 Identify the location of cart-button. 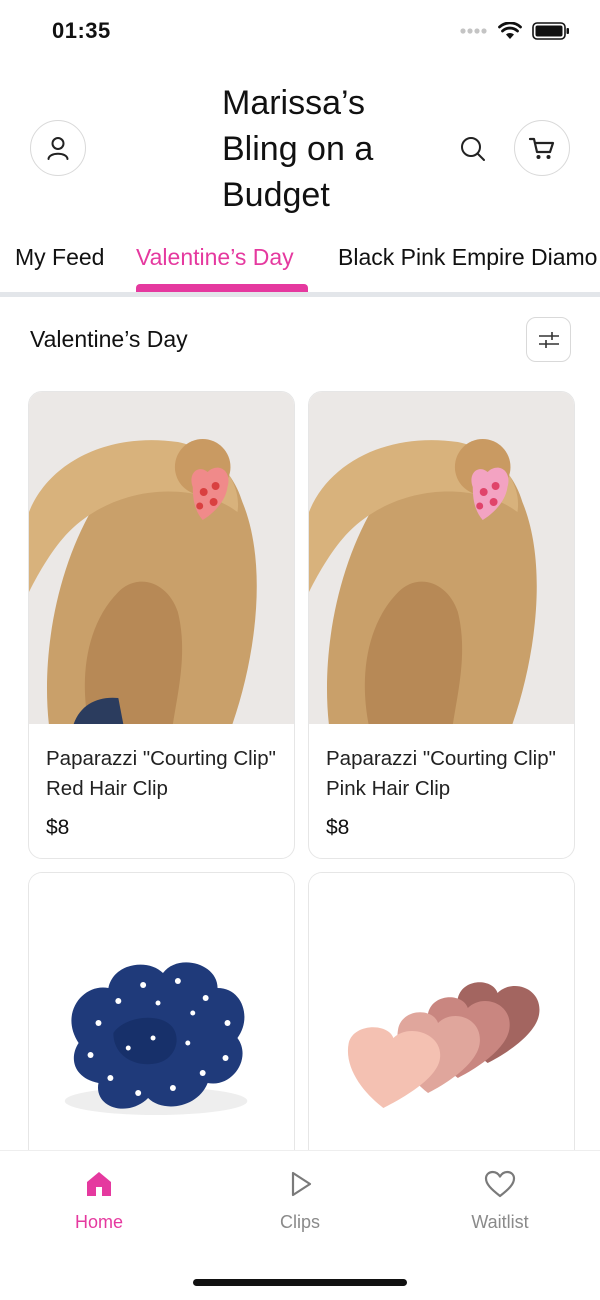
(542, 148).